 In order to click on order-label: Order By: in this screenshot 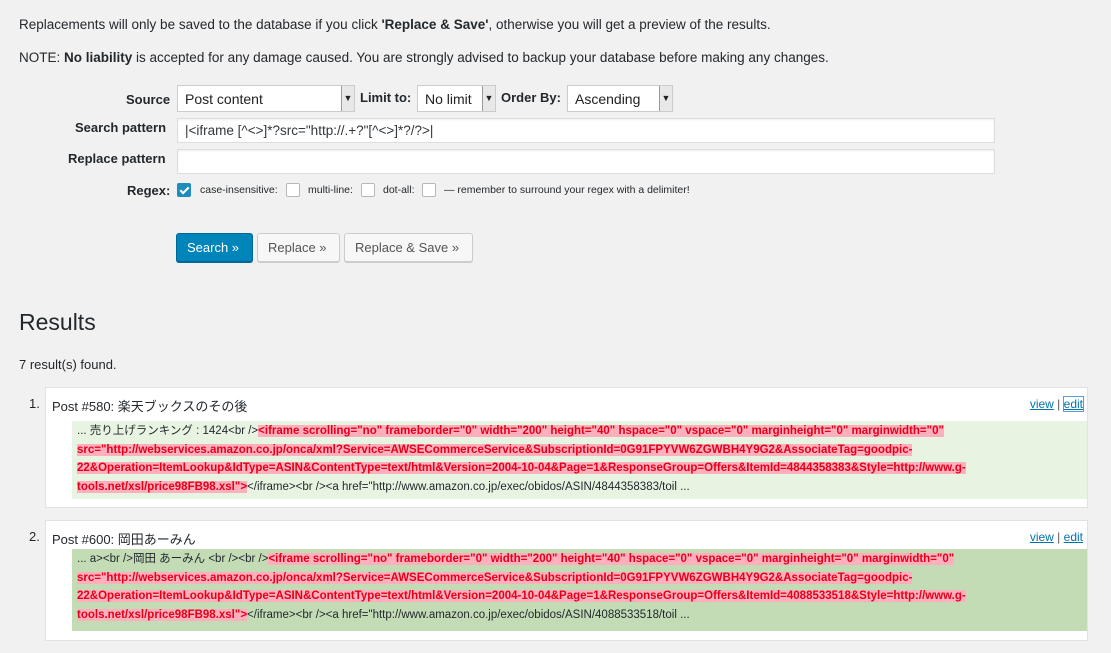, I will do `click(531, 97)`.